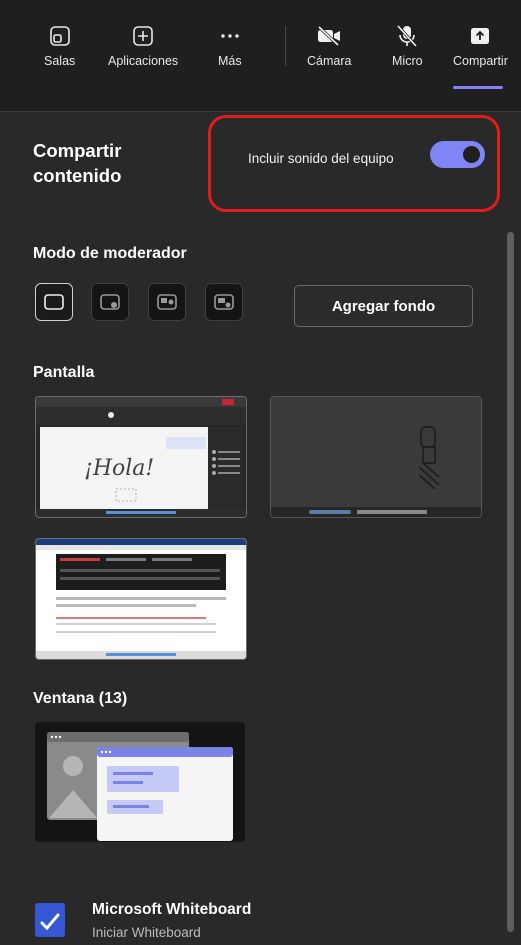  Describe the element at coordinates (510, 582) in the screenshot. I see `scrollbar` at that location.